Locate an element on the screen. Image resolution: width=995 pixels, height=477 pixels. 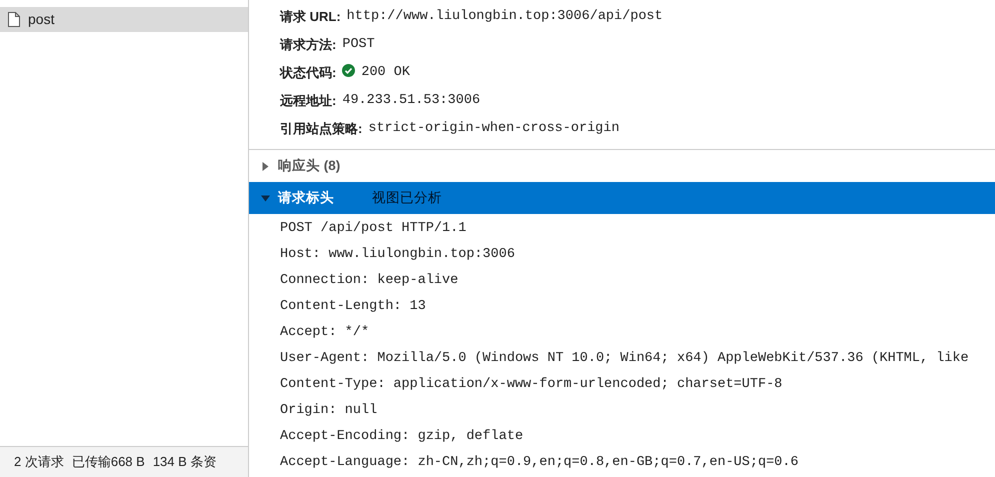
header-line: Accept: */* is located at coordinates (325, 333).